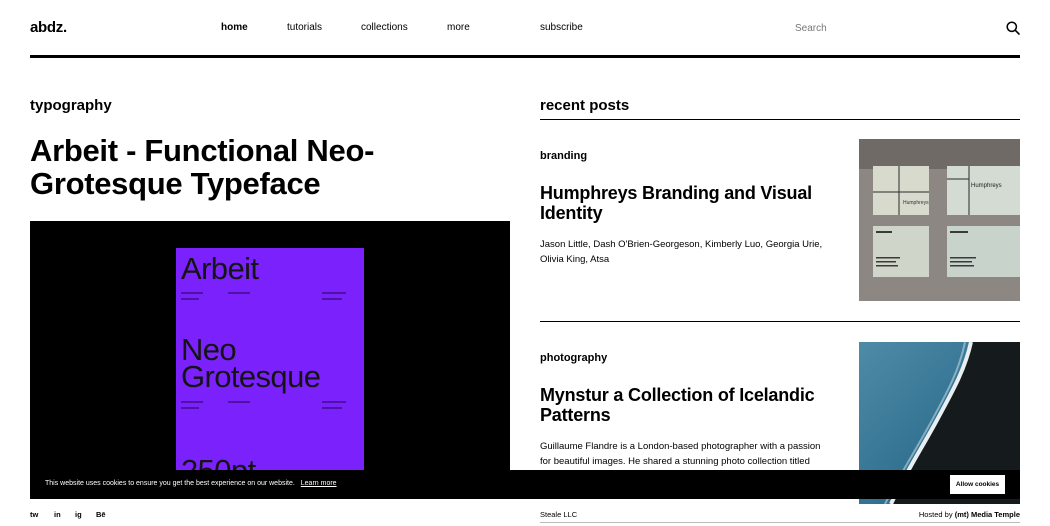 The width and height of the screenshot is (1050, 526). Describe the element at coordinates (34, 514) in the screenshot. I see `footer-twitter-link: tw` at that location.